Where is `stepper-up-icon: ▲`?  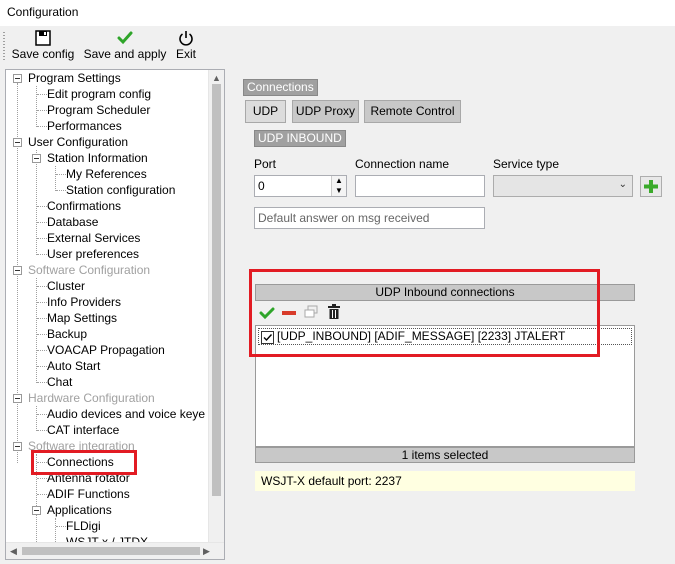
stepper-up-icon: ▲ is located at coordinates (339, 181).